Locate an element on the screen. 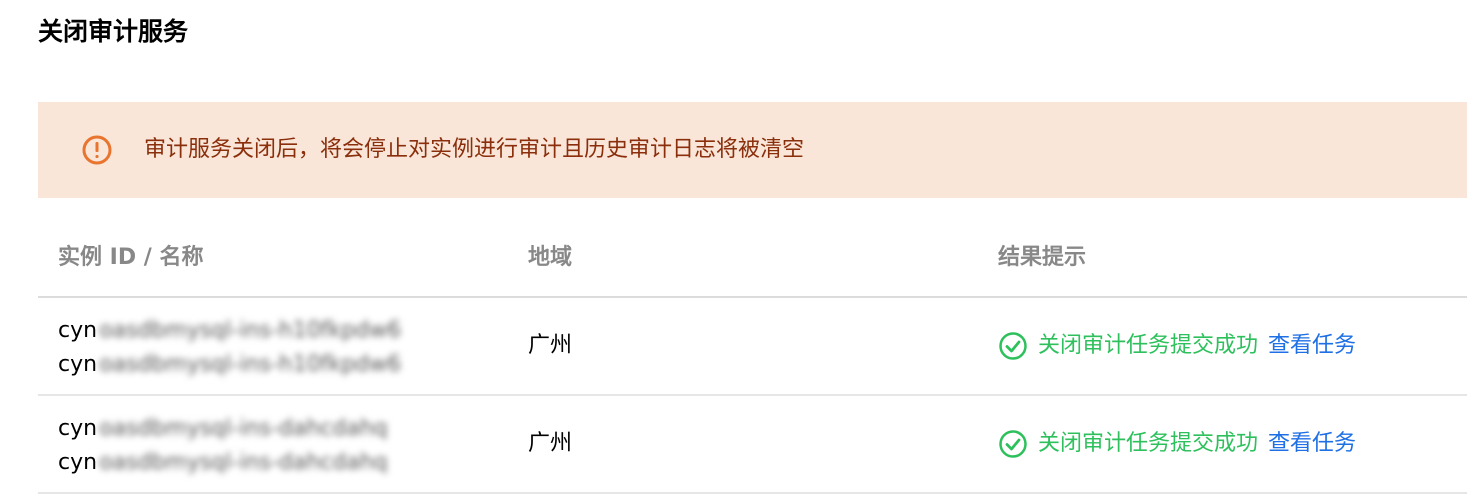  instance-id: cyn oasdbmysql-ins-dahcdahq is located at coordinates (223, 429).